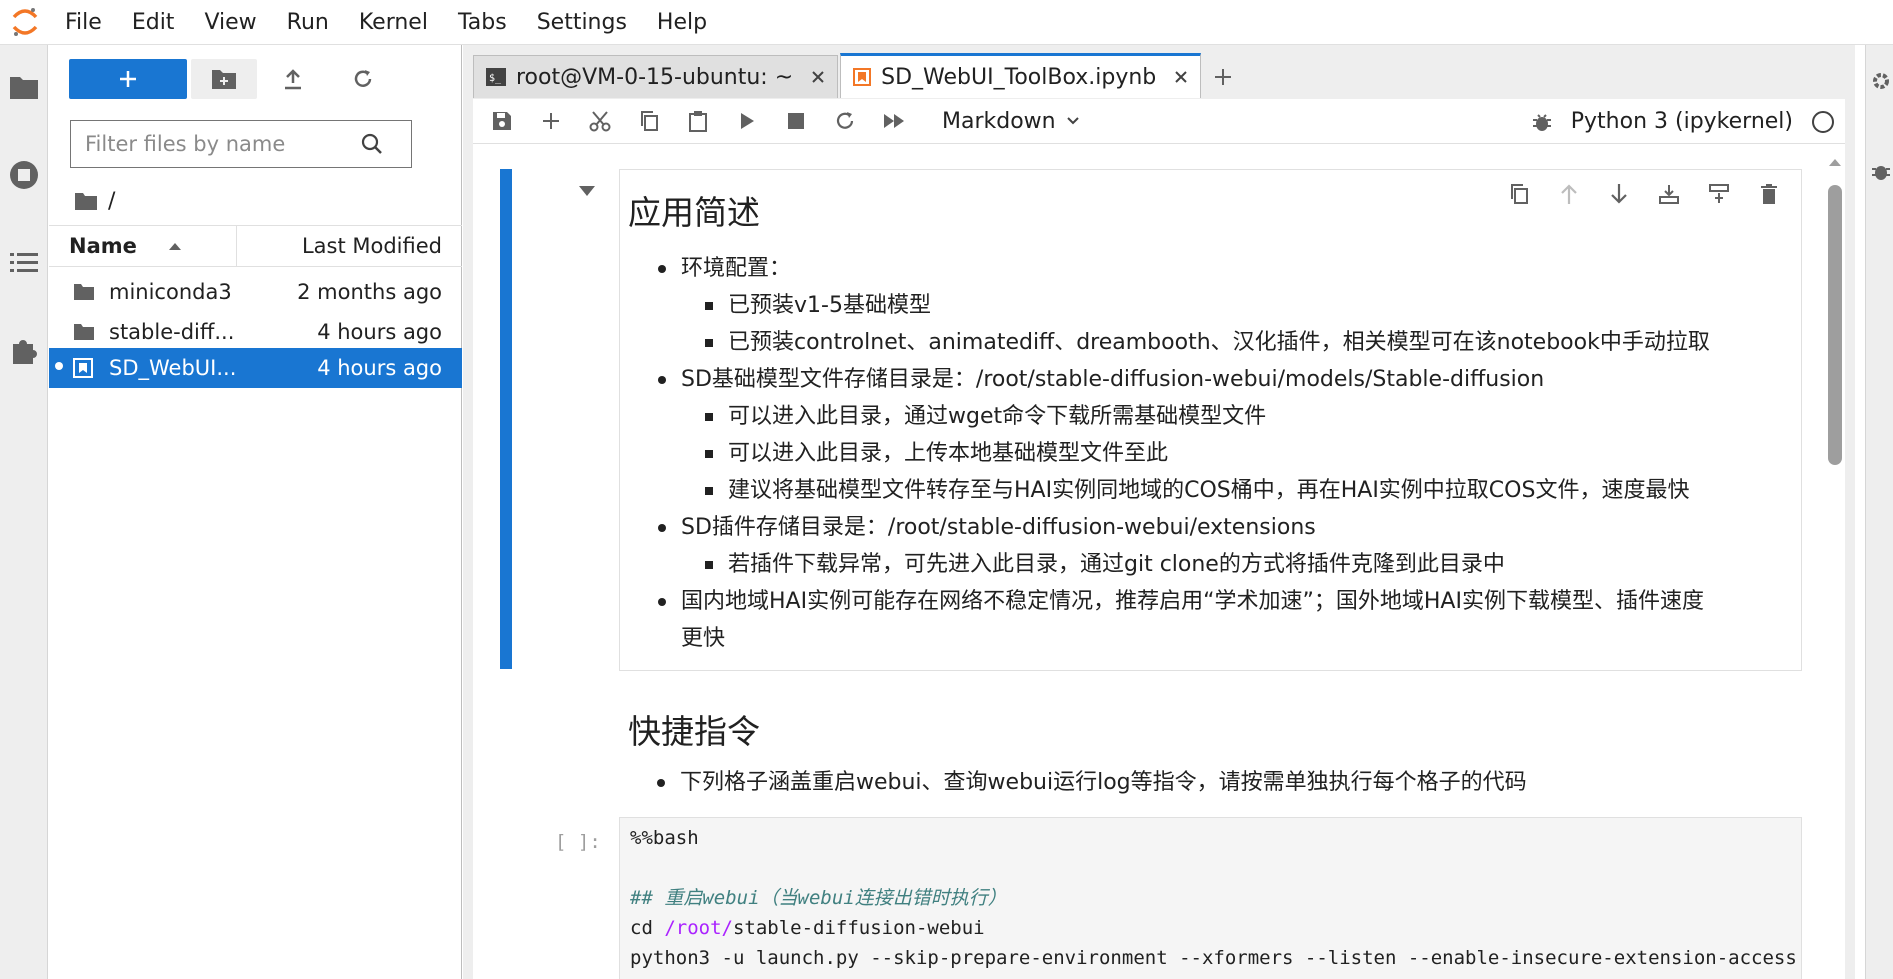 Image resolution: width=1893 pixels, height=979 pixels. What do you see at coordinates (24, 175) in the screenshot?
I see `running-sessions-icon` at bounding box center [24, 175].